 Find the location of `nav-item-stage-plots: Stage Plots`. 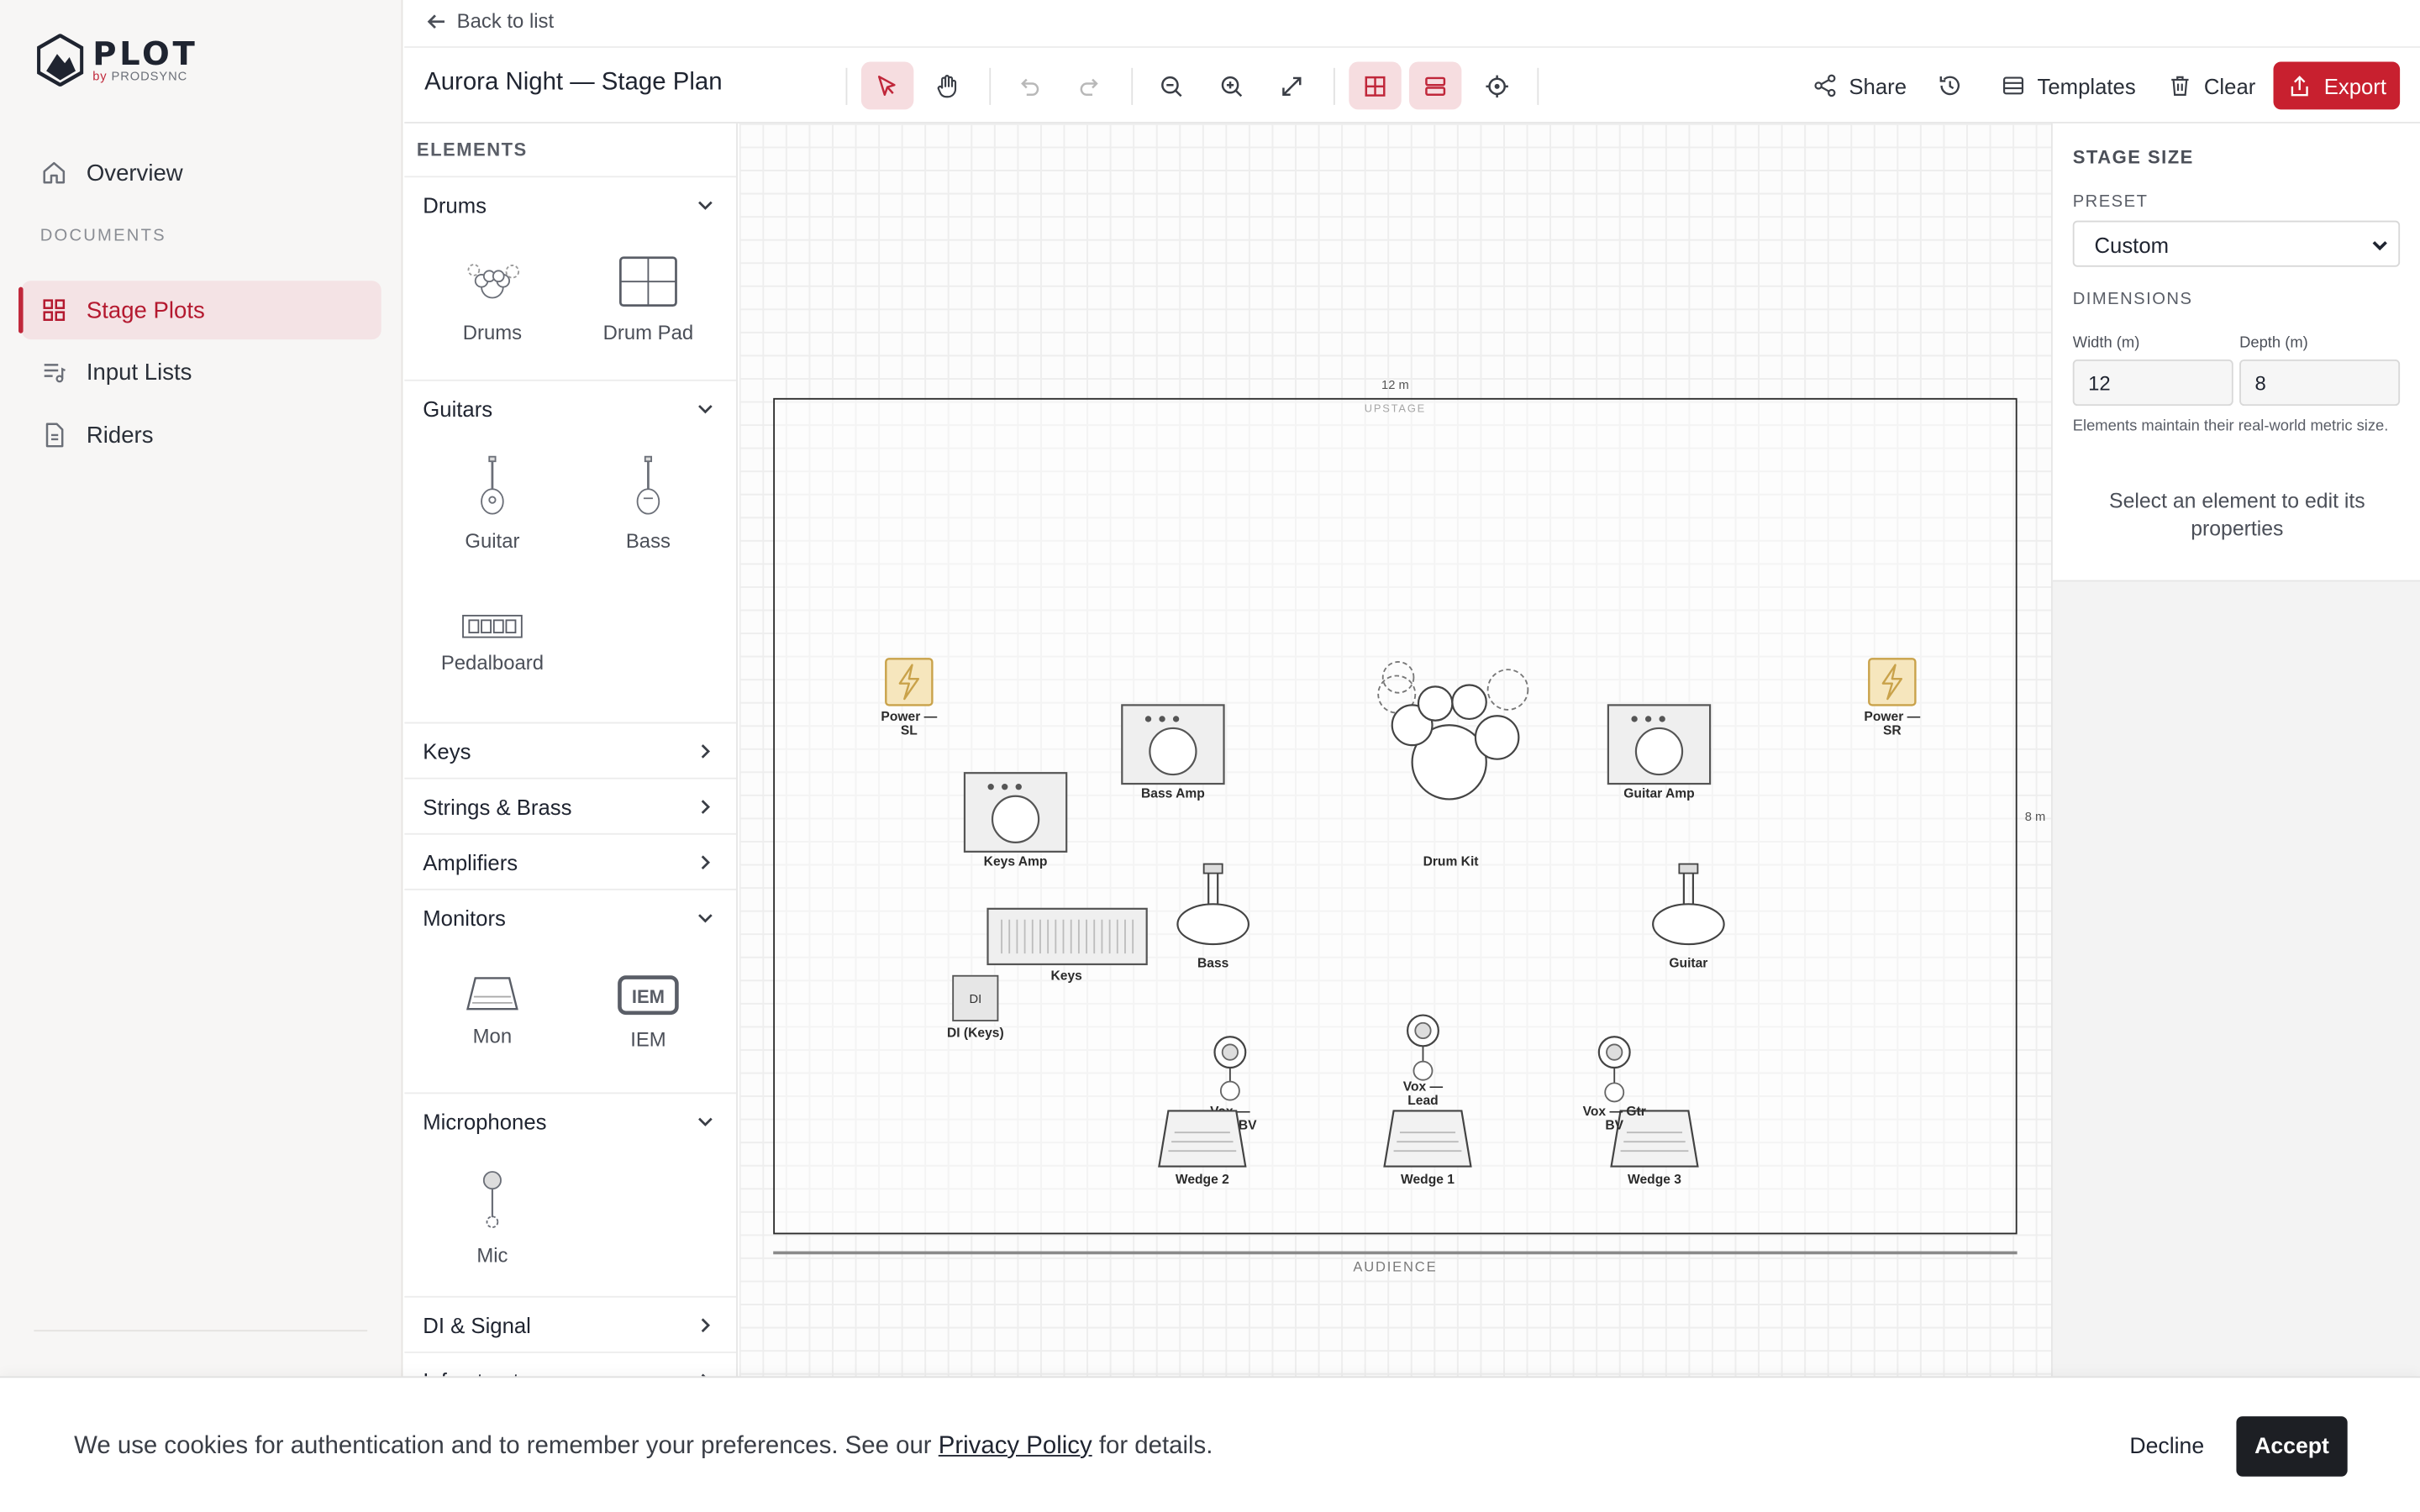

nav-item-stage-plots: Stage Plots is located at coordinates (199, 310).